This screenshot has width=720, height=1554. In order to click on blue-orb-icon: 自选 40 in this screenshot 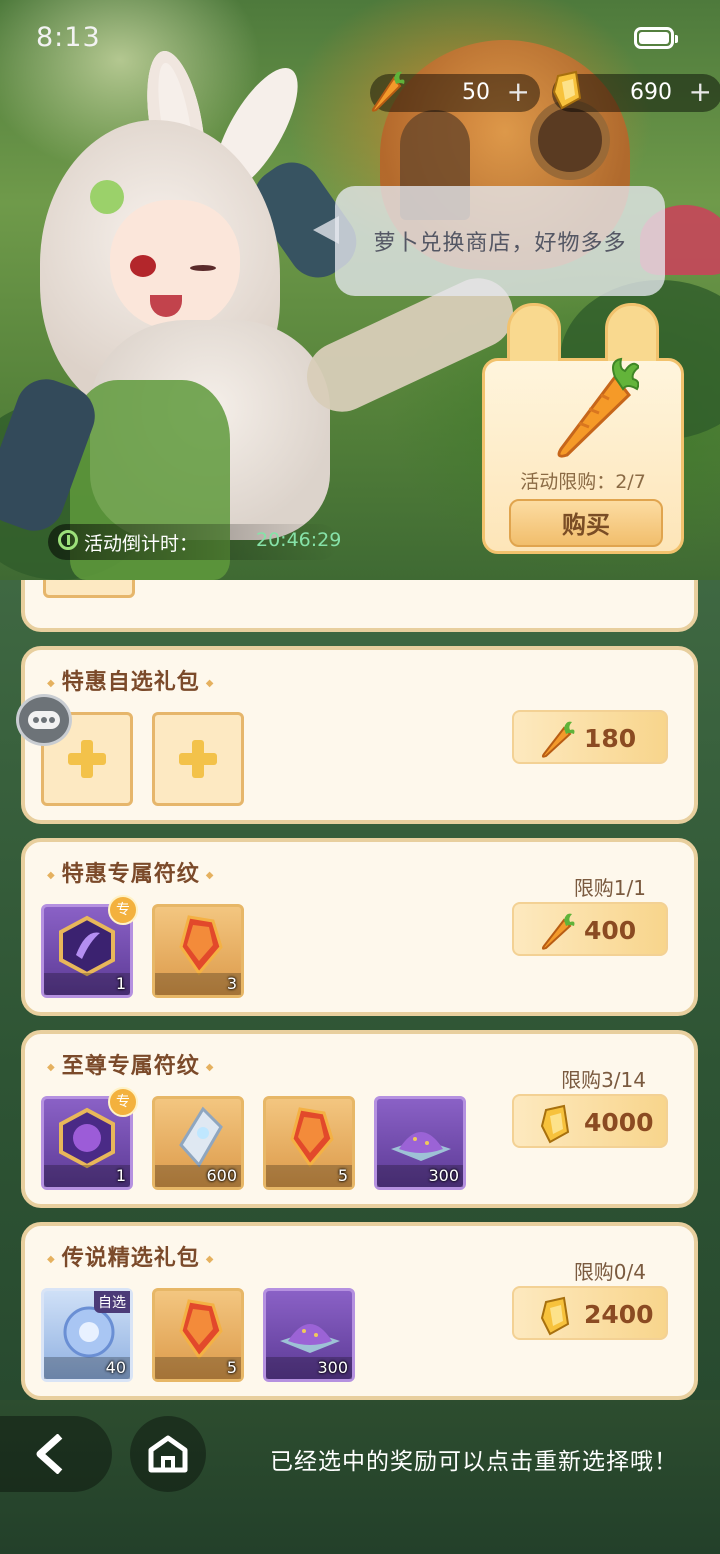, I will do `click(87, 1335)`.